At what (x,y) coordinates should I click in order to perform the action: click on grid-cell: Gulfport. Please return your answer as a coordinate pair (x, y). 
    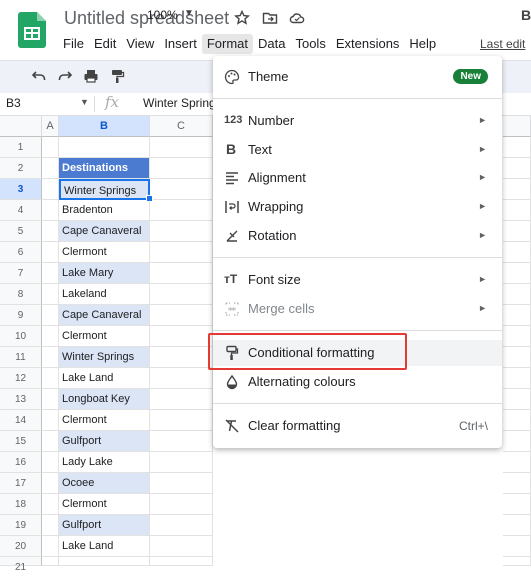
    Looking at the image, I should click on (104, 525).